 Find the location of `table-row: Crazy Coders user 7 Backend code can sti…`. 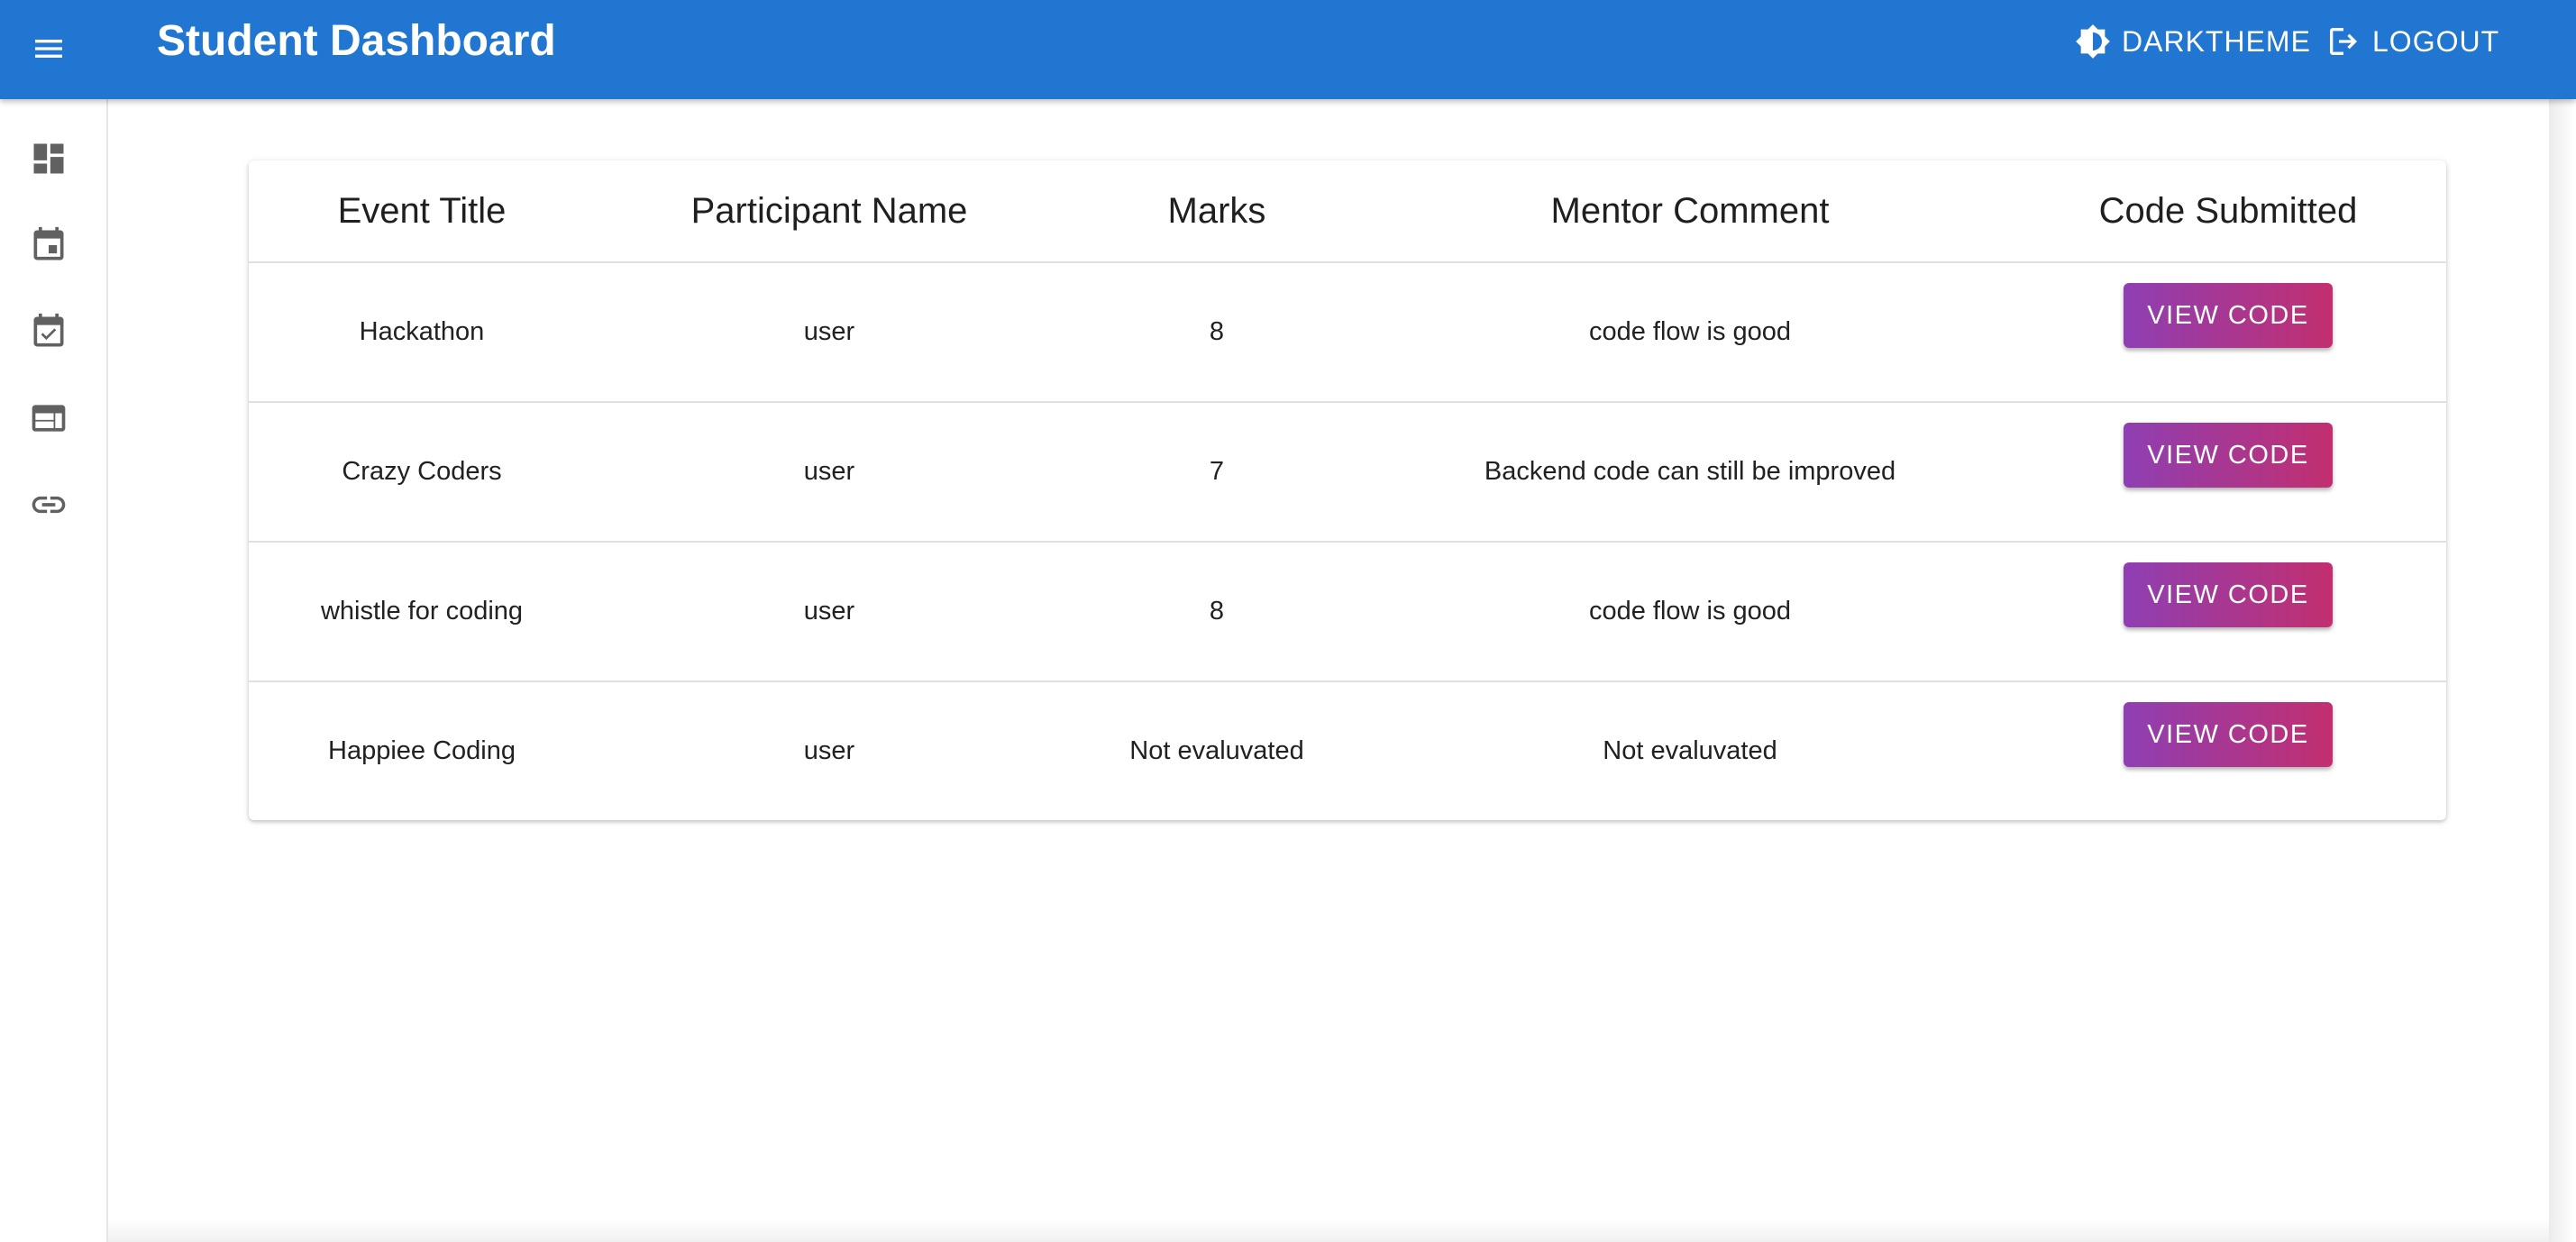

table-row: Crazy Coders user 7 Backend code can sti… is located at coordinates (1347, 472).